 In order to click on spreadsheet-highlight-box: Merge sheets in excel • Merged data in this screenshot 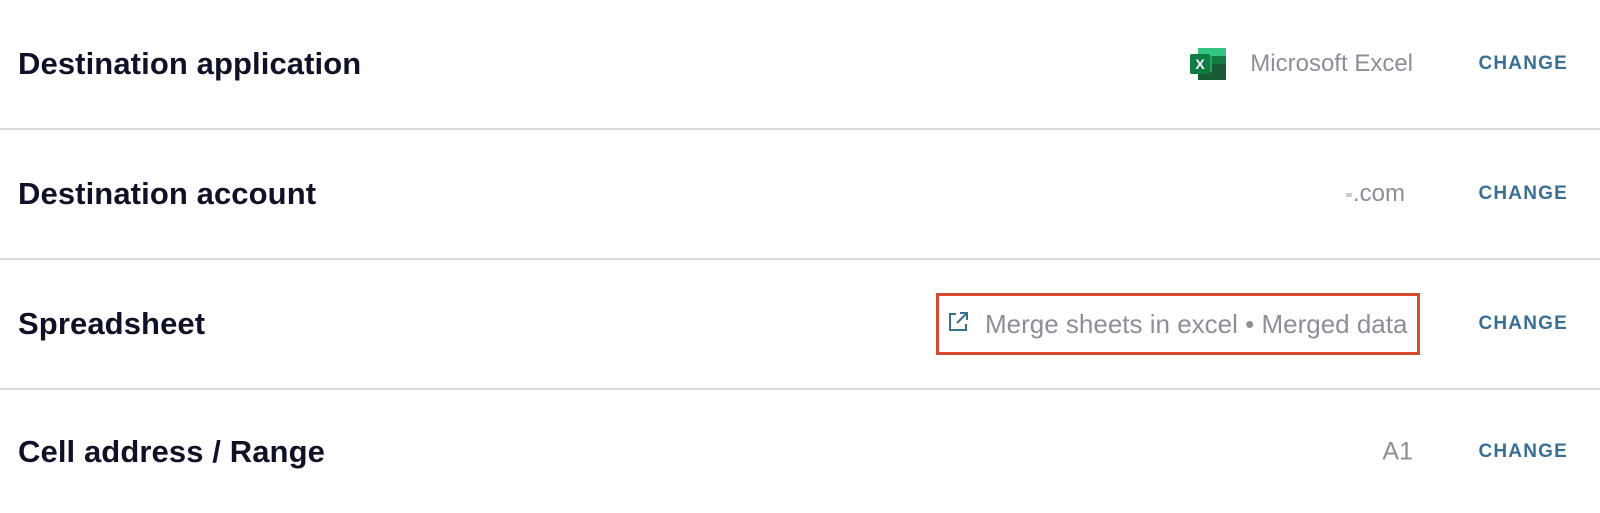, I will do `click(1178, 324)`.